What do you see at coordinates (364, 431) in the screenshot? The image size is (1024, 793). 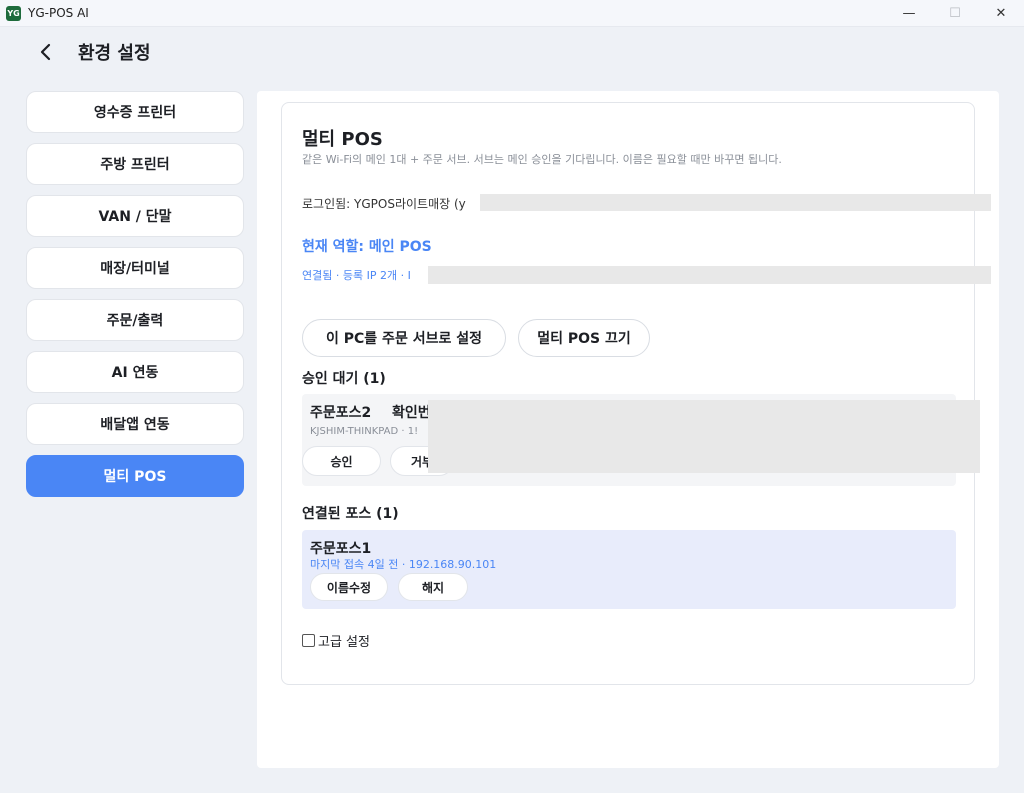 I see `pending-pos-meta: KJSHIM-THINKPAD · 1!` at bounding box center [364, 431].